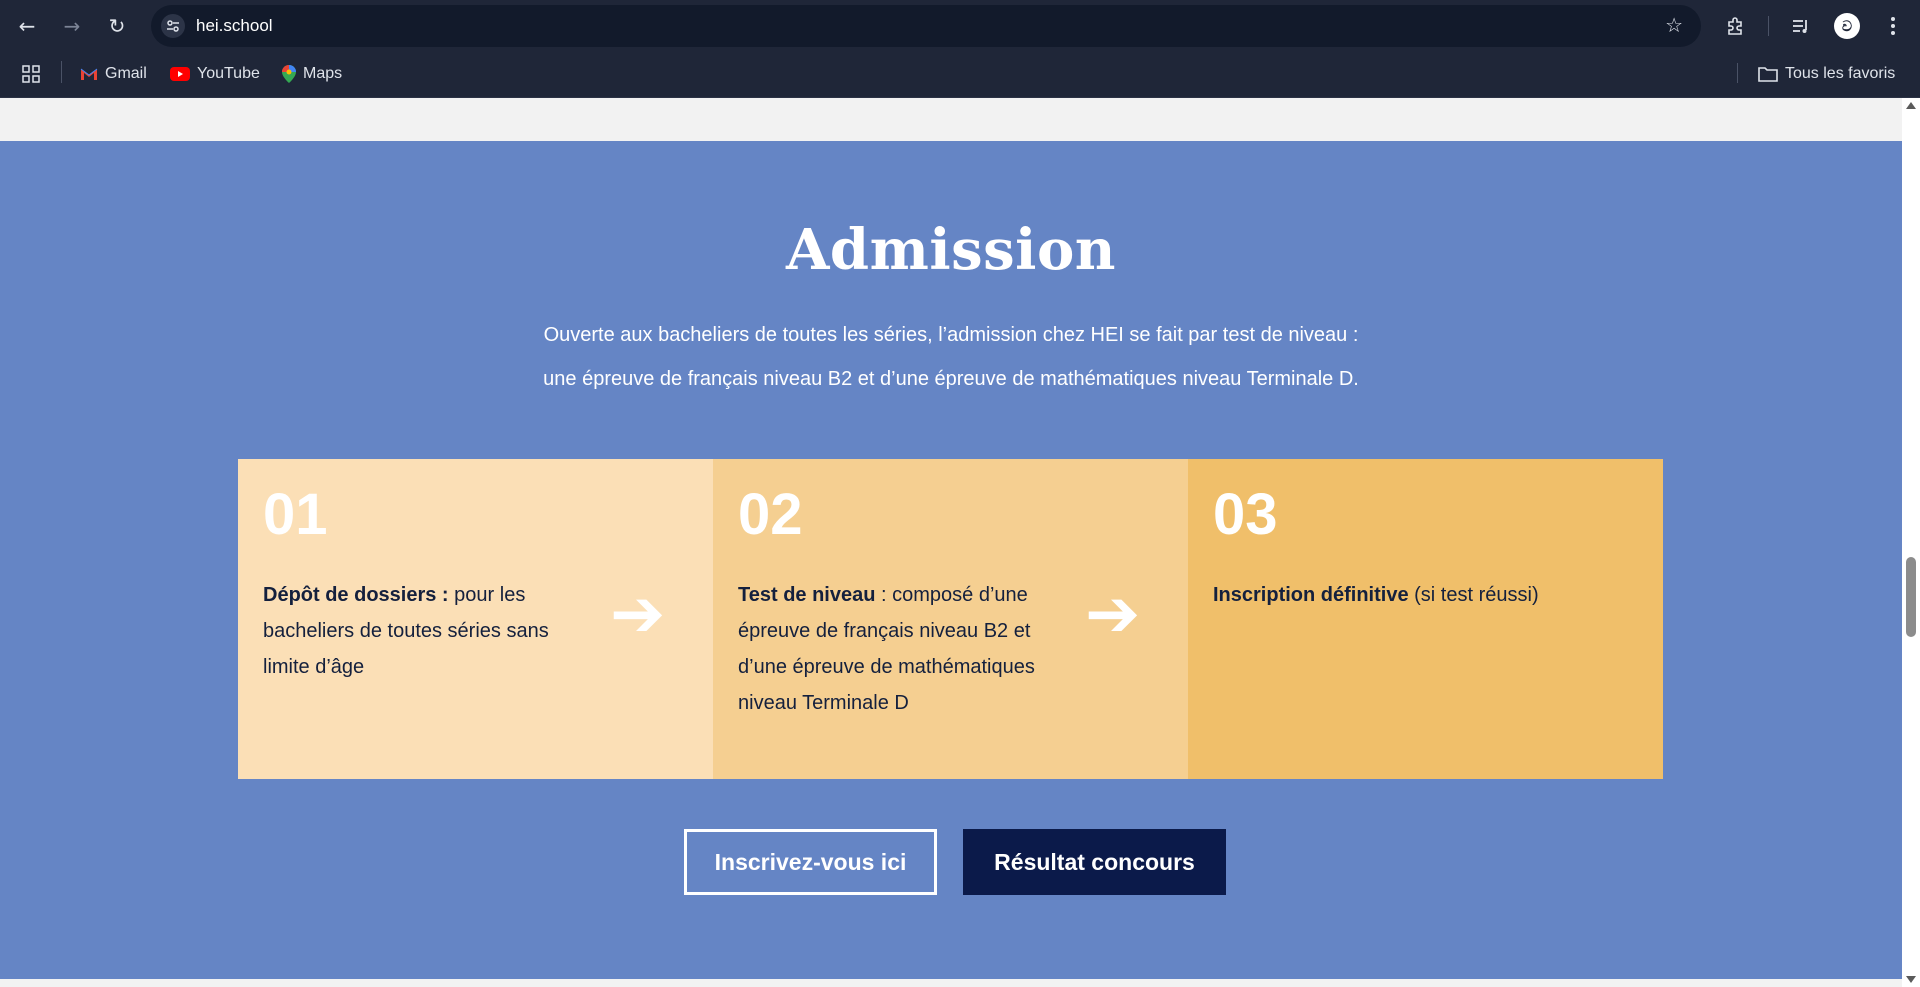  I want to click on bookmarks-separator, so click(1737, 73).